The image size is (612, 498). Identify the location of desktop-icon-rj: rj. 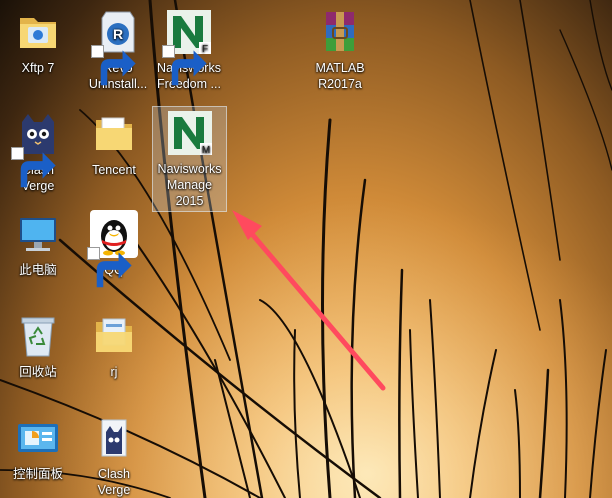
(114, 345).